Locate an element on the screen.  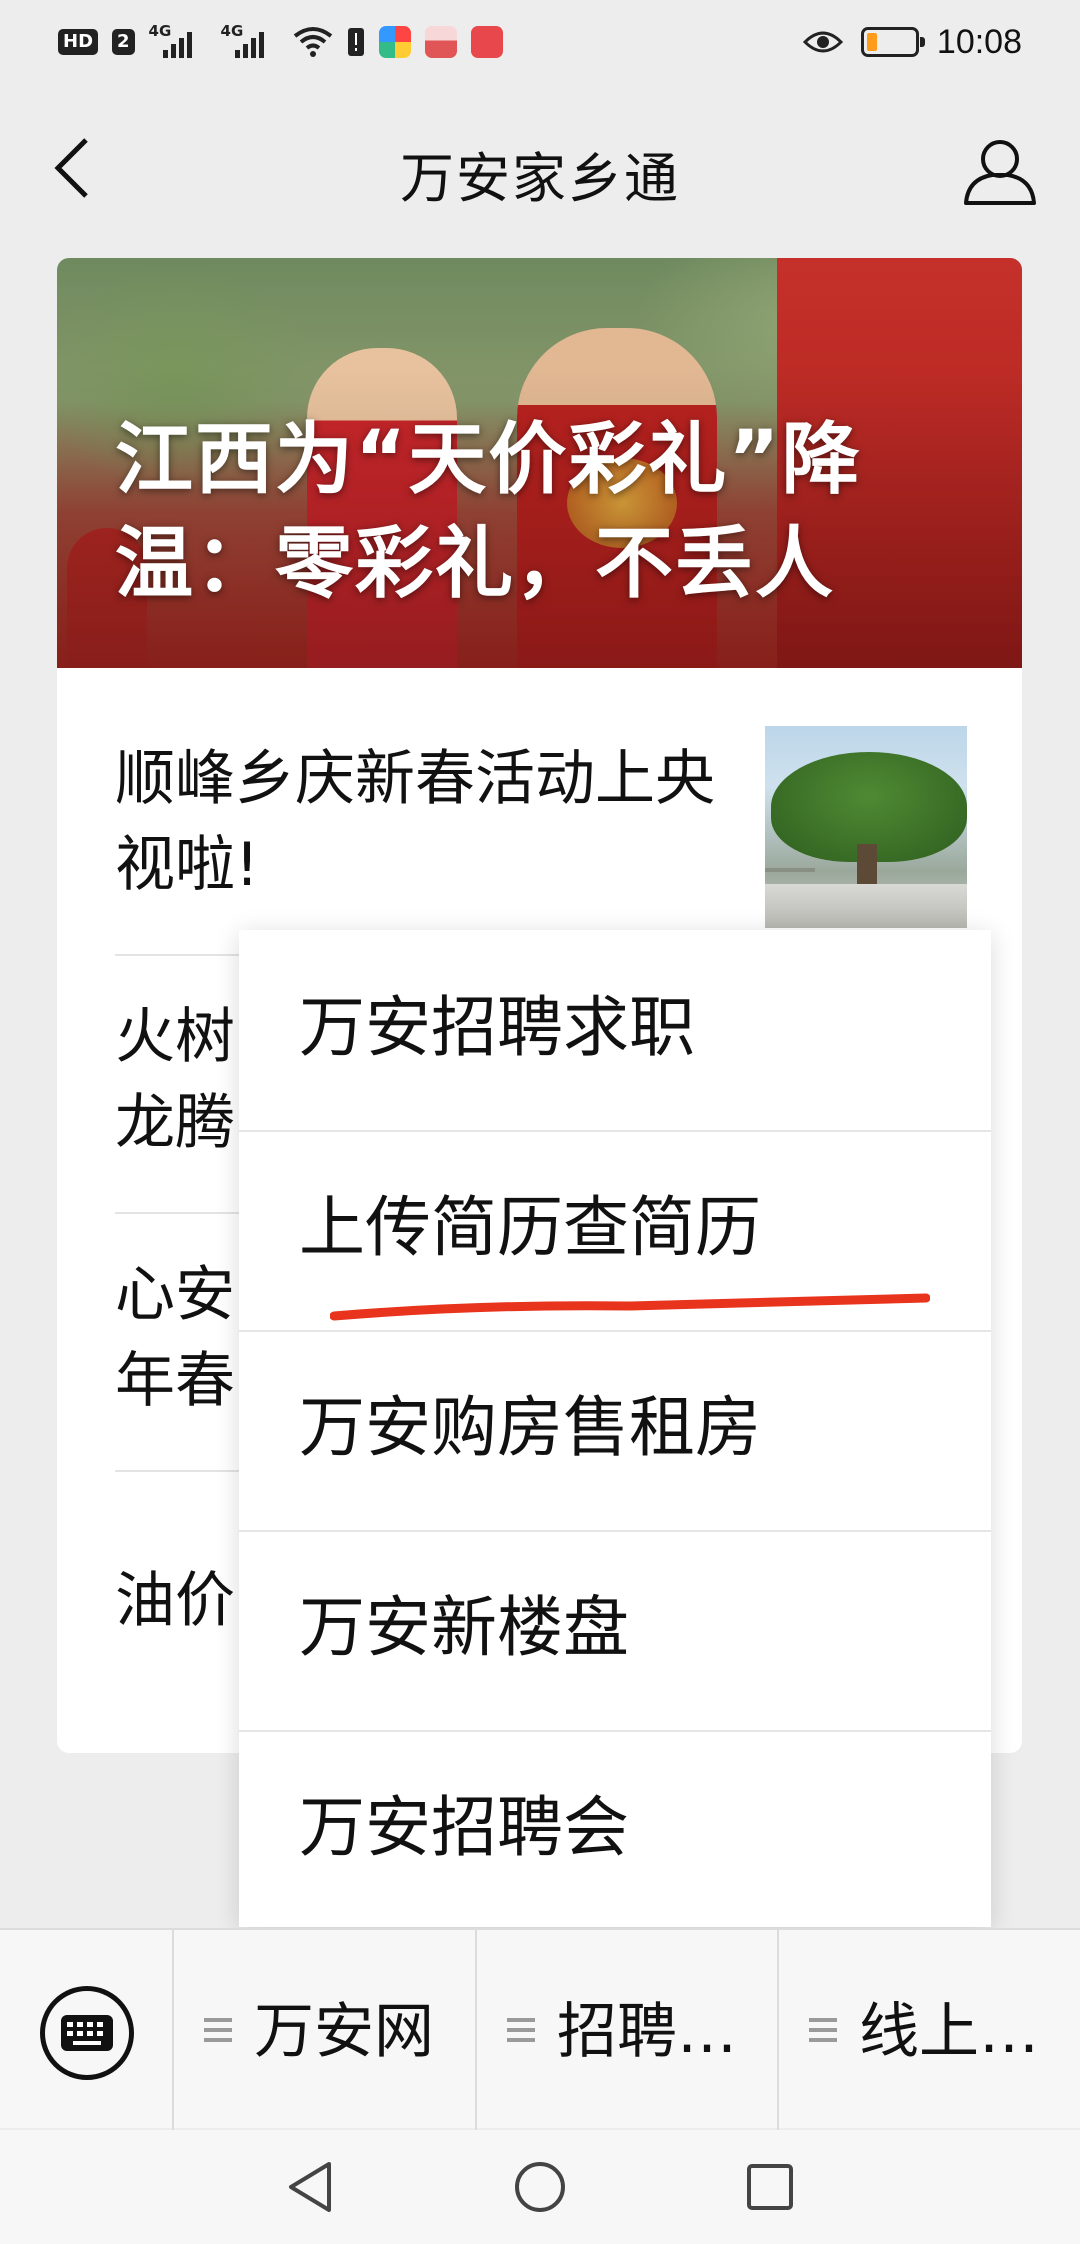
article-title: 顺峰乡庆新春活动上央视啦! is located at coordinates (415, 822).